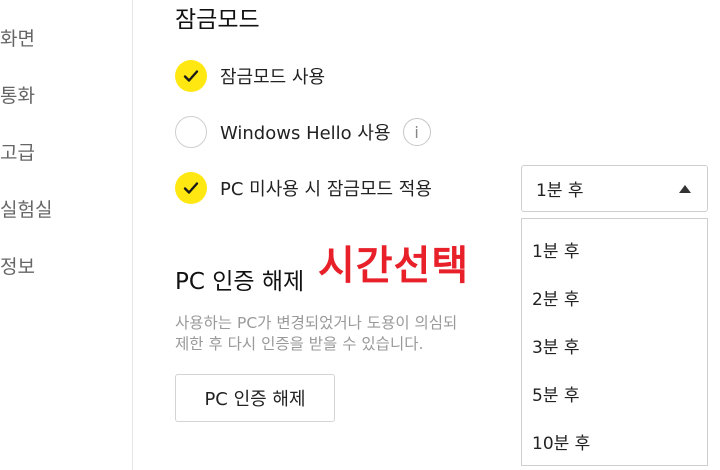 The width and height of the screenshot is (720, 470). I want to click on timeout-dropdown-list: 1분 후 2분 후 3분 후 5분 후 10분 후, so click(614, 342).